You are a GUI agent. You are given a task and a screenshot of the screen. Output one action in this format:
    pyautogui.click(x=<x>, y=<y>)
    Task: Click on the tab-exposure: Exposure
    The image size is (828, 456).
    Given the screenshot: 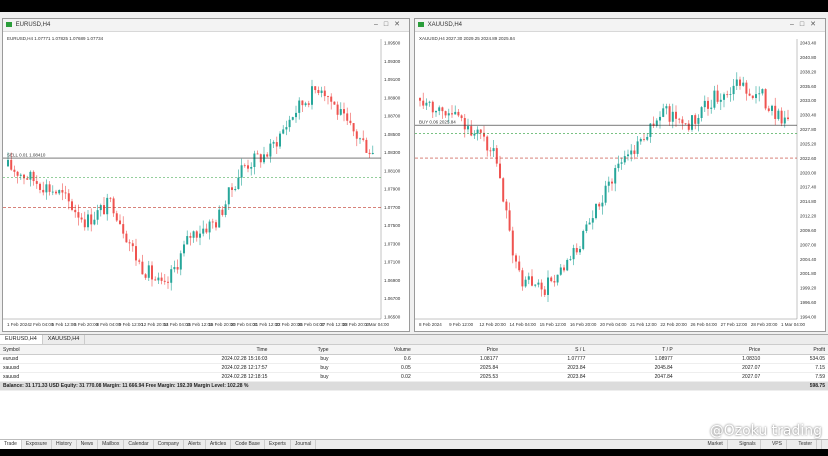 What is the action you would take?
    pyautogui.click(x=37, y=444)
    